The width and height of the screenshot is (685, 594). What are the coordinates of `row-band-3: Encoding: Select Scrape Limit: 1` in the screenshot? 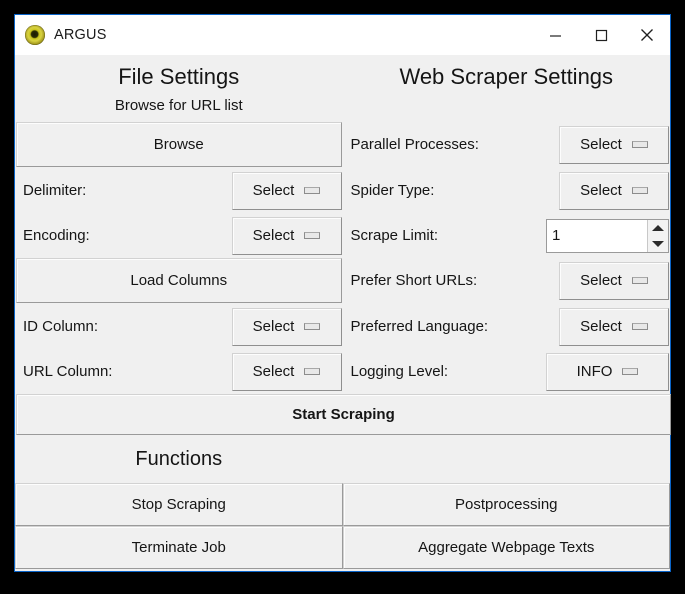 It's located at (342, 235).